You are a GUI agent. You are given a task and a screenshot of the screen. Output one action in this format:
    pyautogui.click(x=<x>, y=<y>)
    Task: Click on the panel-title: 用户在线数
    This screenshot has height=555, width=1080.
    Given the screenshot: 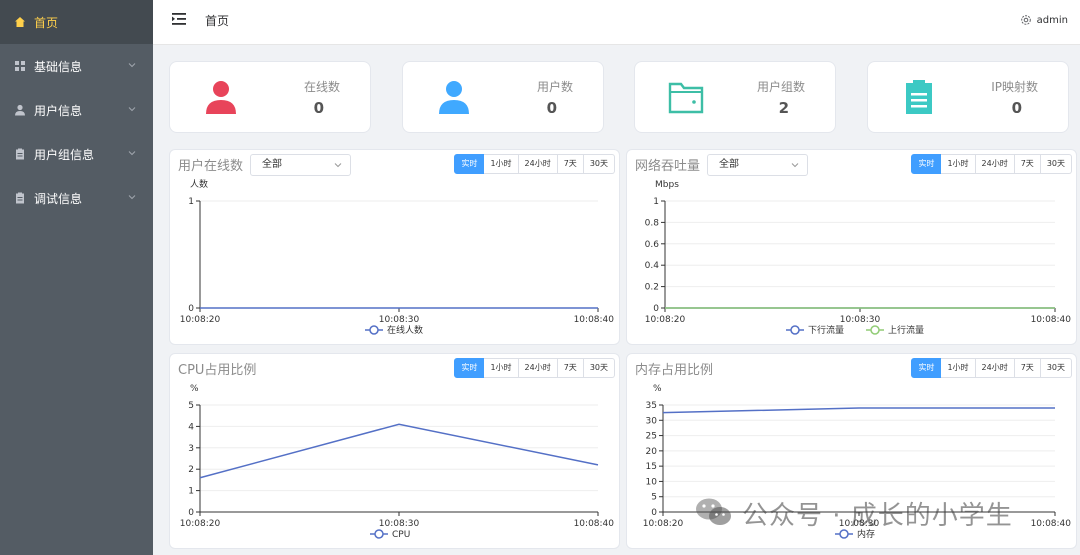 What is the action you would take?
    pyautogui.click(x=211, y=166)
    